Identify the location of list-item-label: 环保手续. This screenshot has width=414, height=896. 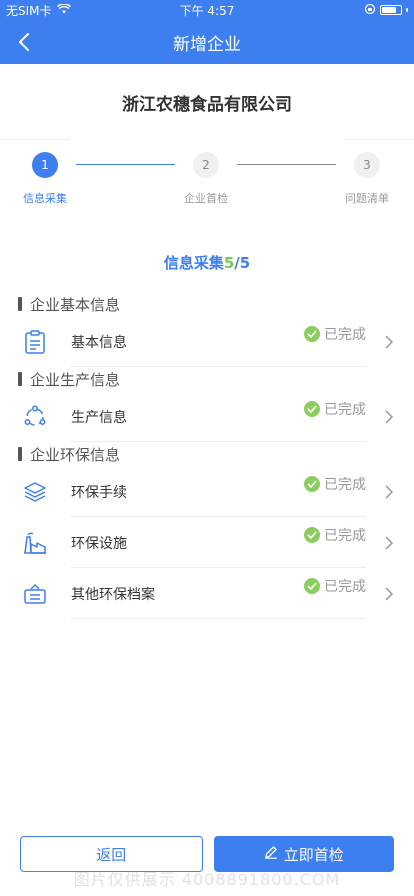
(99, 492).